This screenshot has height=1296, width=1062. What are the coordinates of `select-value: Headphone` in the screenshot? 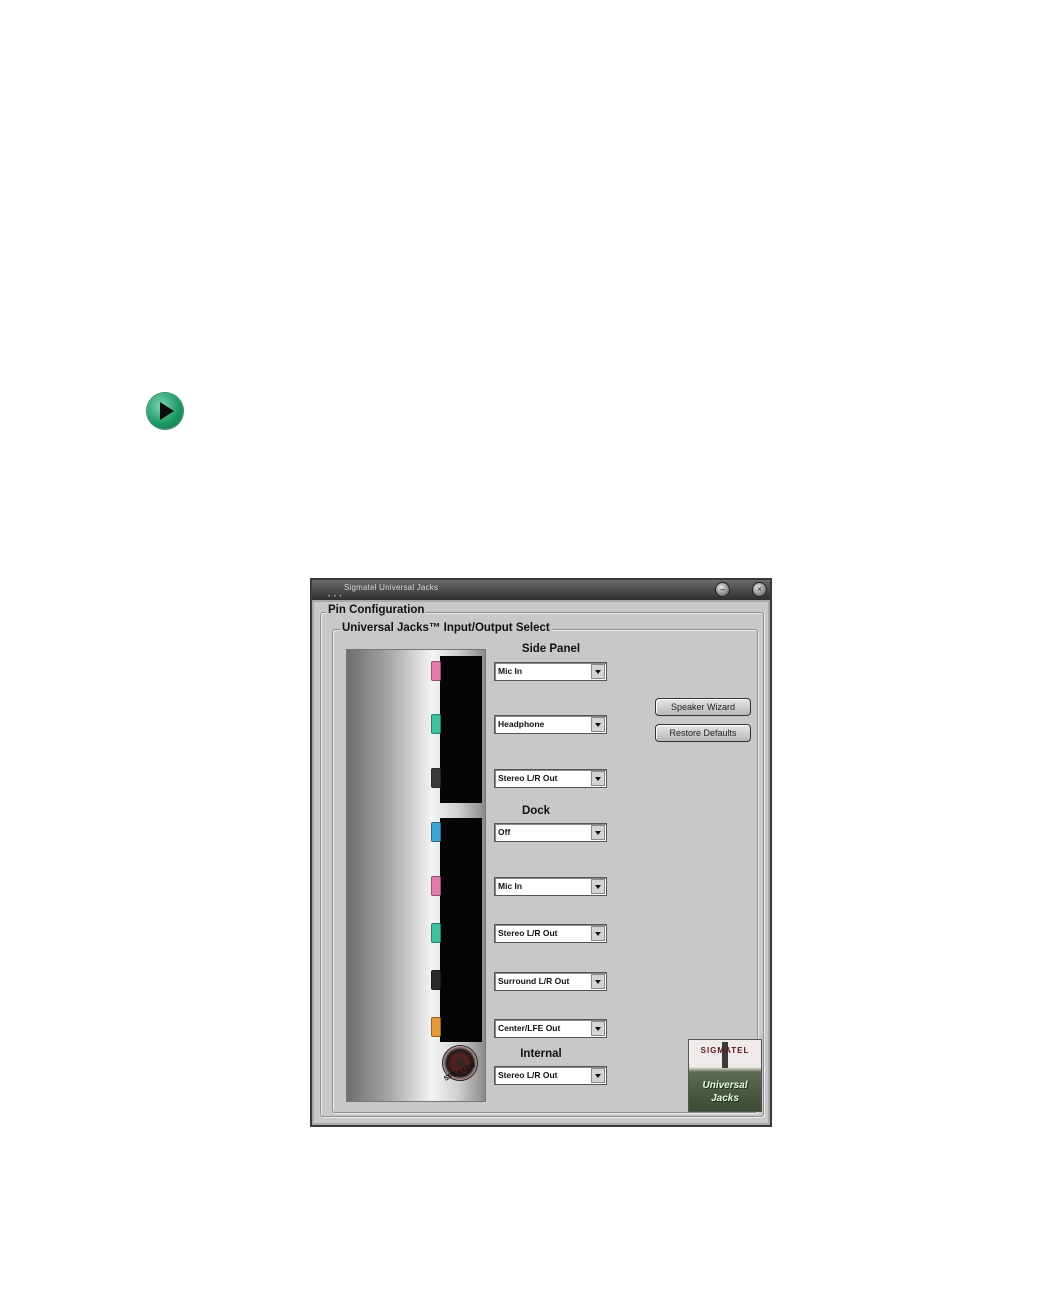 It's located at (521, 724).